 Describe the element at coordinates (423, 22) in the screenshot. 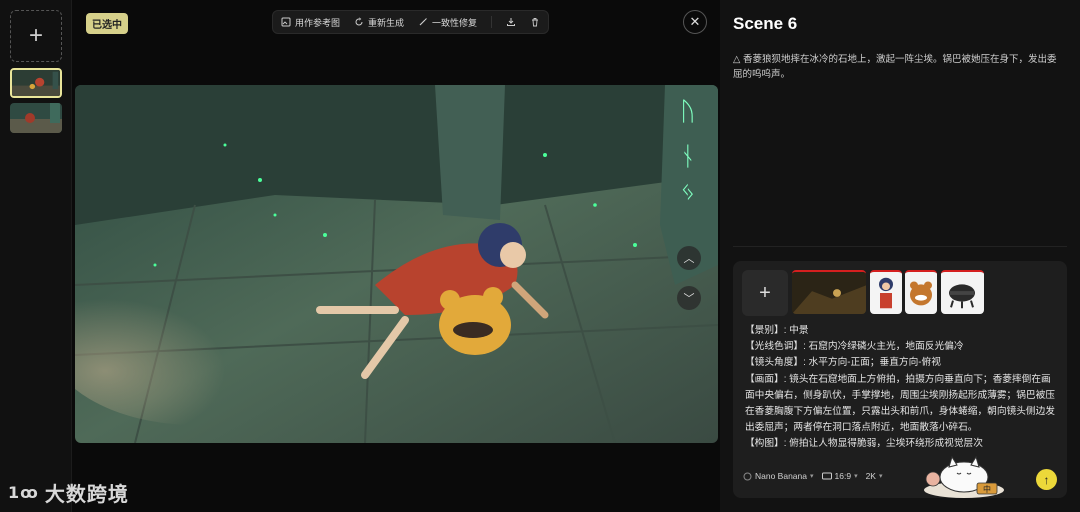

I see `brush-icon` at that location.